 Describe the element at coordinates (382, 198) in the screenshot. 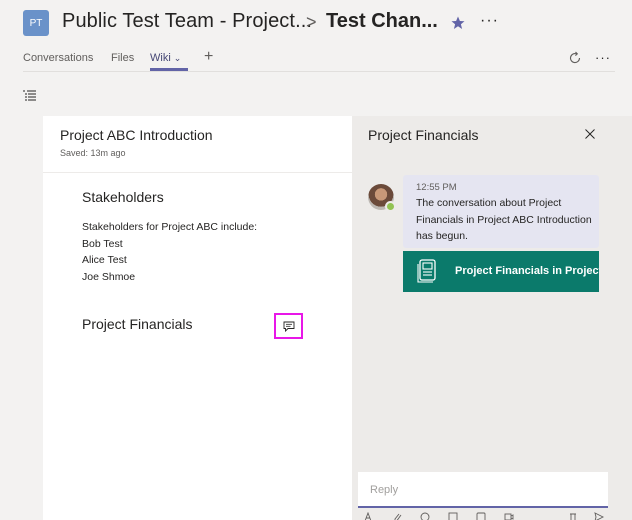

I see `avatar` at that location.